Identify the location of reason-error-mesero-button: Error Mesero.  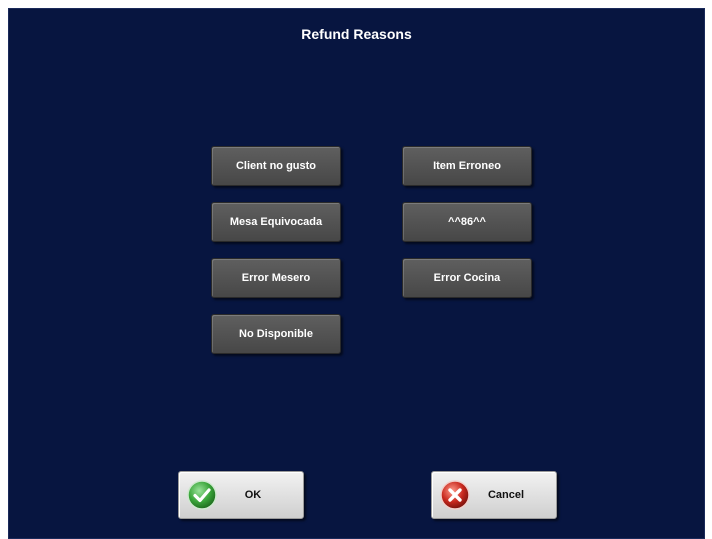
(276, 278).